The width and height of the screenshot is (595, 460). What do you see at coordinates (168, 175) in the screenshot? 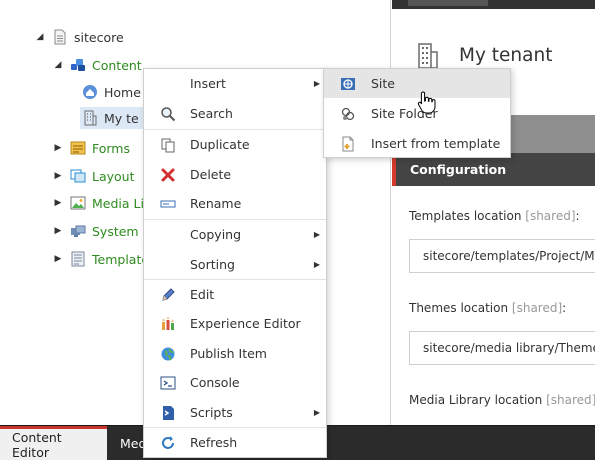
I see `delete-icon` at bounding box center [168, 175].